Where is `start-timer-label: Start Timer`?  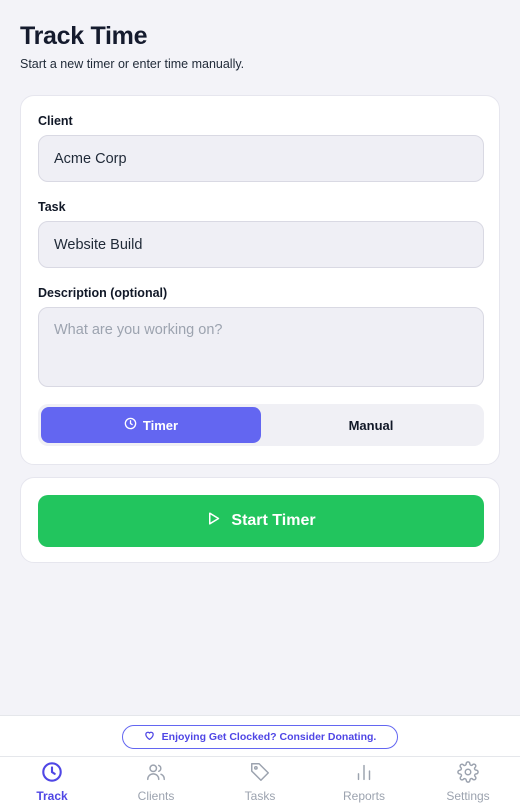
start-timer-label: Start Timer is located at coordinates (273, 520).